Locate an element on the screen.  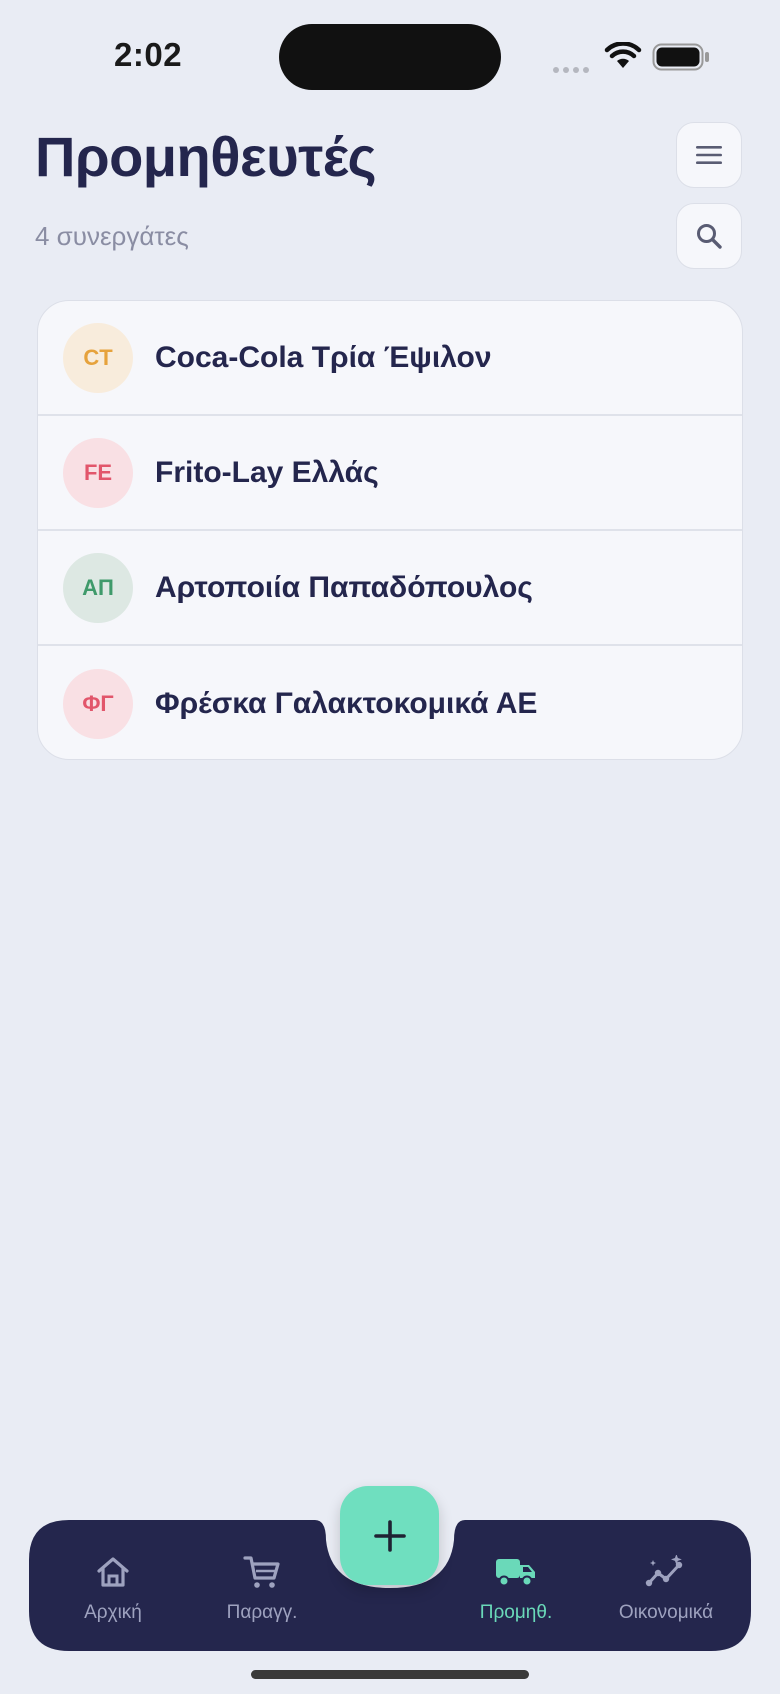
supplier-row: ΑΠ Αρτοποιία Παπαδόπουλος is located at coordinates (390, 588).